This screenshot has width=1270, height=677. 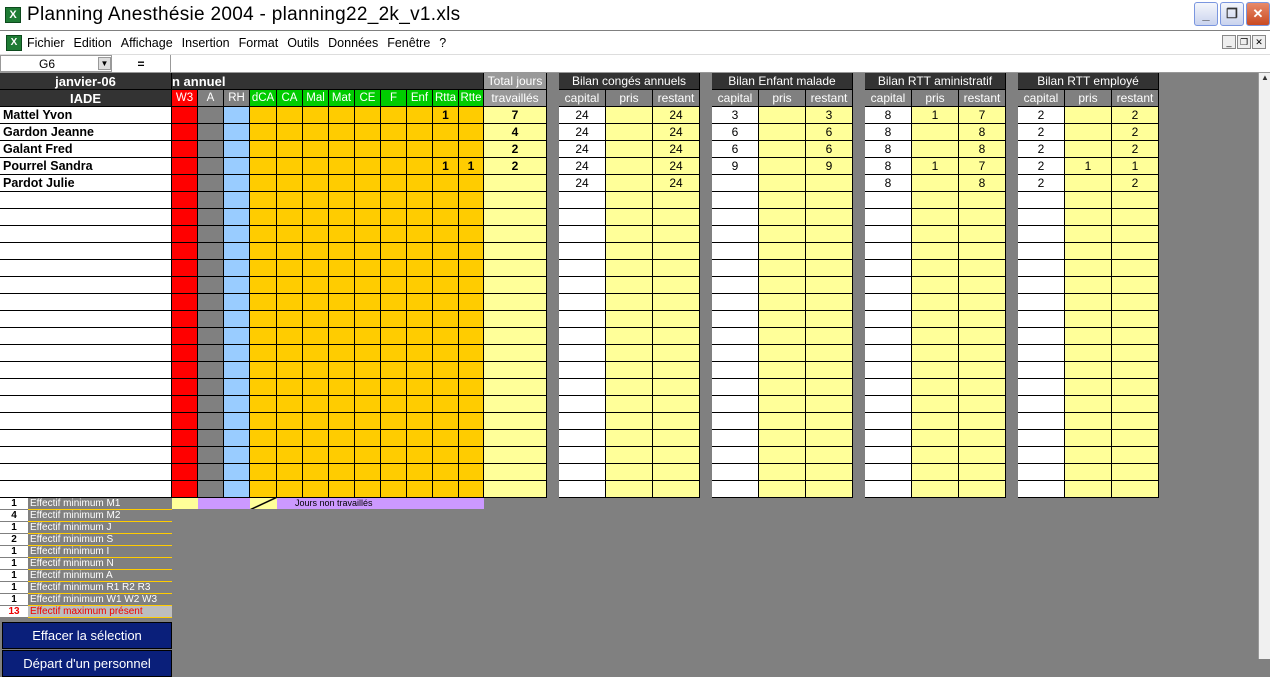 I want to click on bilan-3-cell: 1, so click(x=1088, y=166).